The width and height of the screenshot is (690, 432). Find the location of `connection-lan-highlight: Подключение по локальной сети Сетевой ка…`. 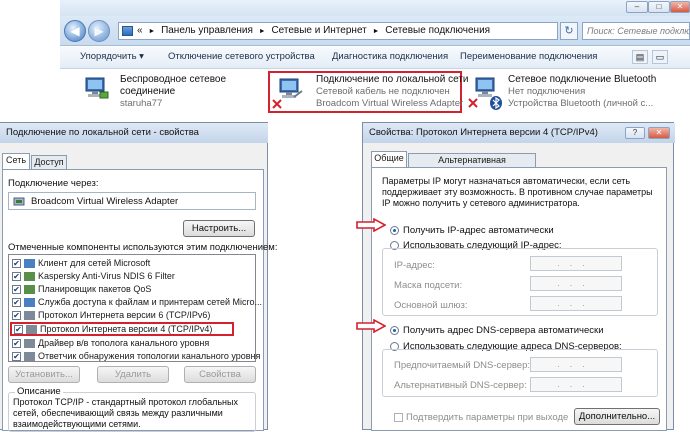

connection-lan-highlight: Подключение по локальной сети Сетевой ка… is located at coordinates (368, 92).